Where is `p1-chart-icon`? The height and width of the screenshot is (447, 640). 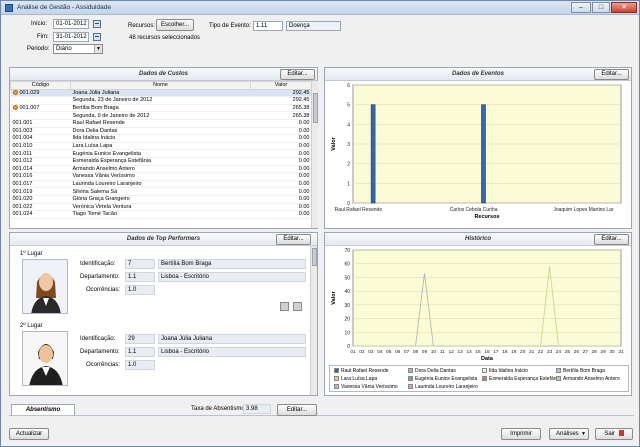 p1-chart-icon is located at coordinates (284, 306).